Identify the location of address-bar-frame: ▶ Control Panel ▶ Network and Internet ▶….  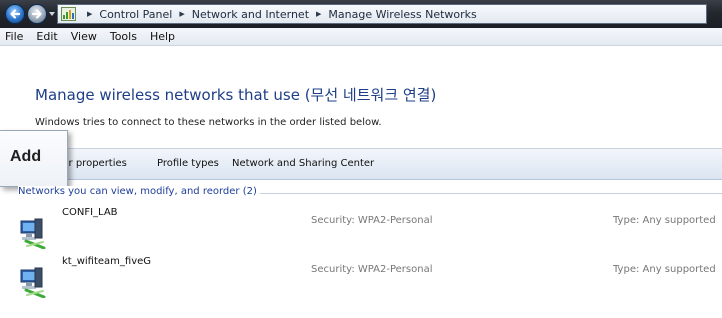
(361, 14).